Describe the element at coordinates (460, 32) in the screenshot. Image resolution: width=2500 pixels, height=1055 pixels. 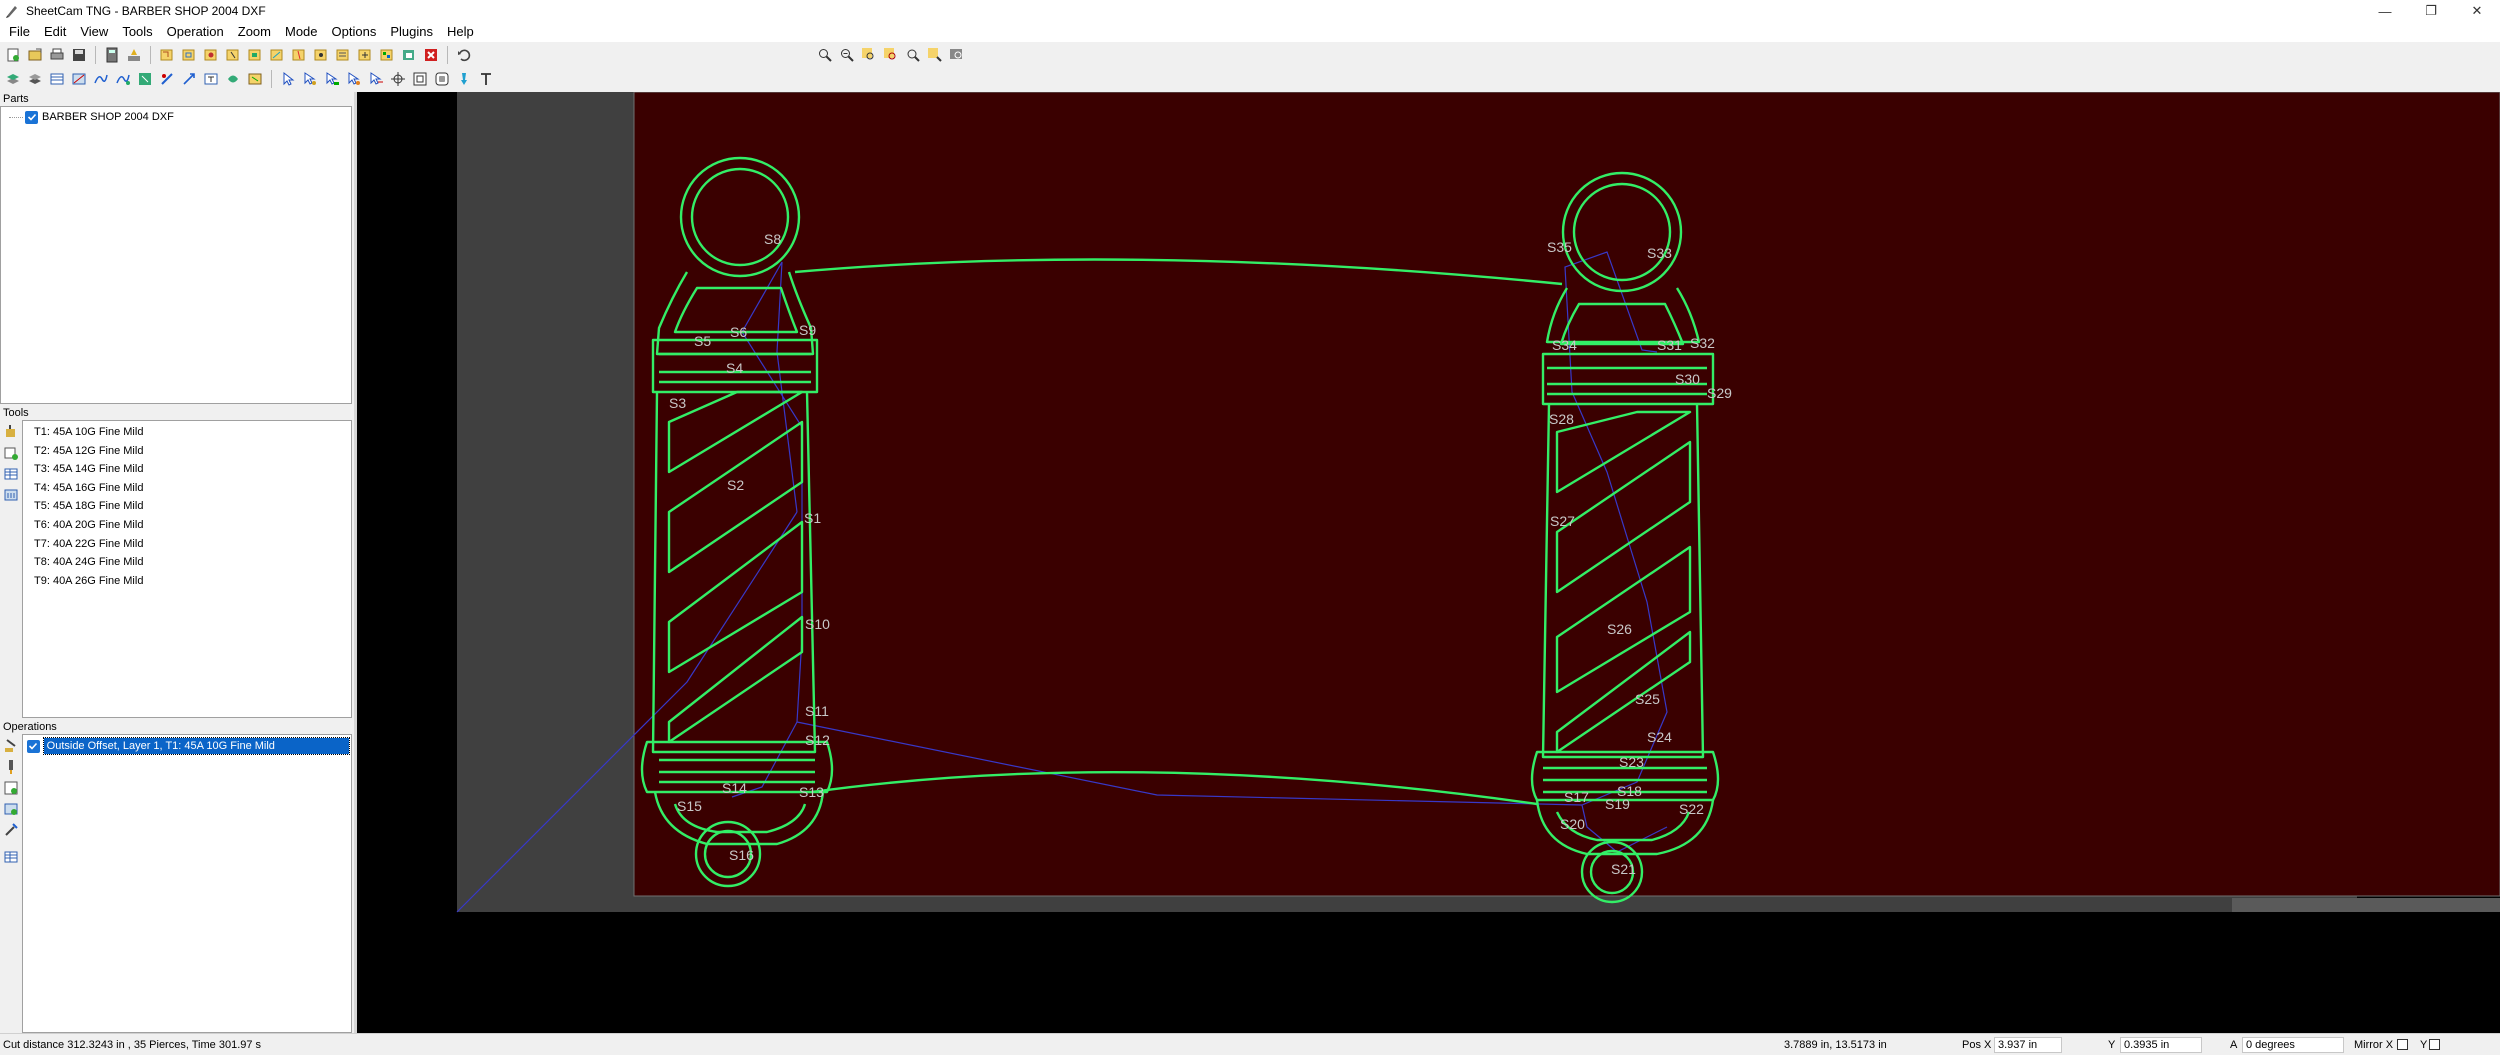
I see `menu-help: Help` at that location.